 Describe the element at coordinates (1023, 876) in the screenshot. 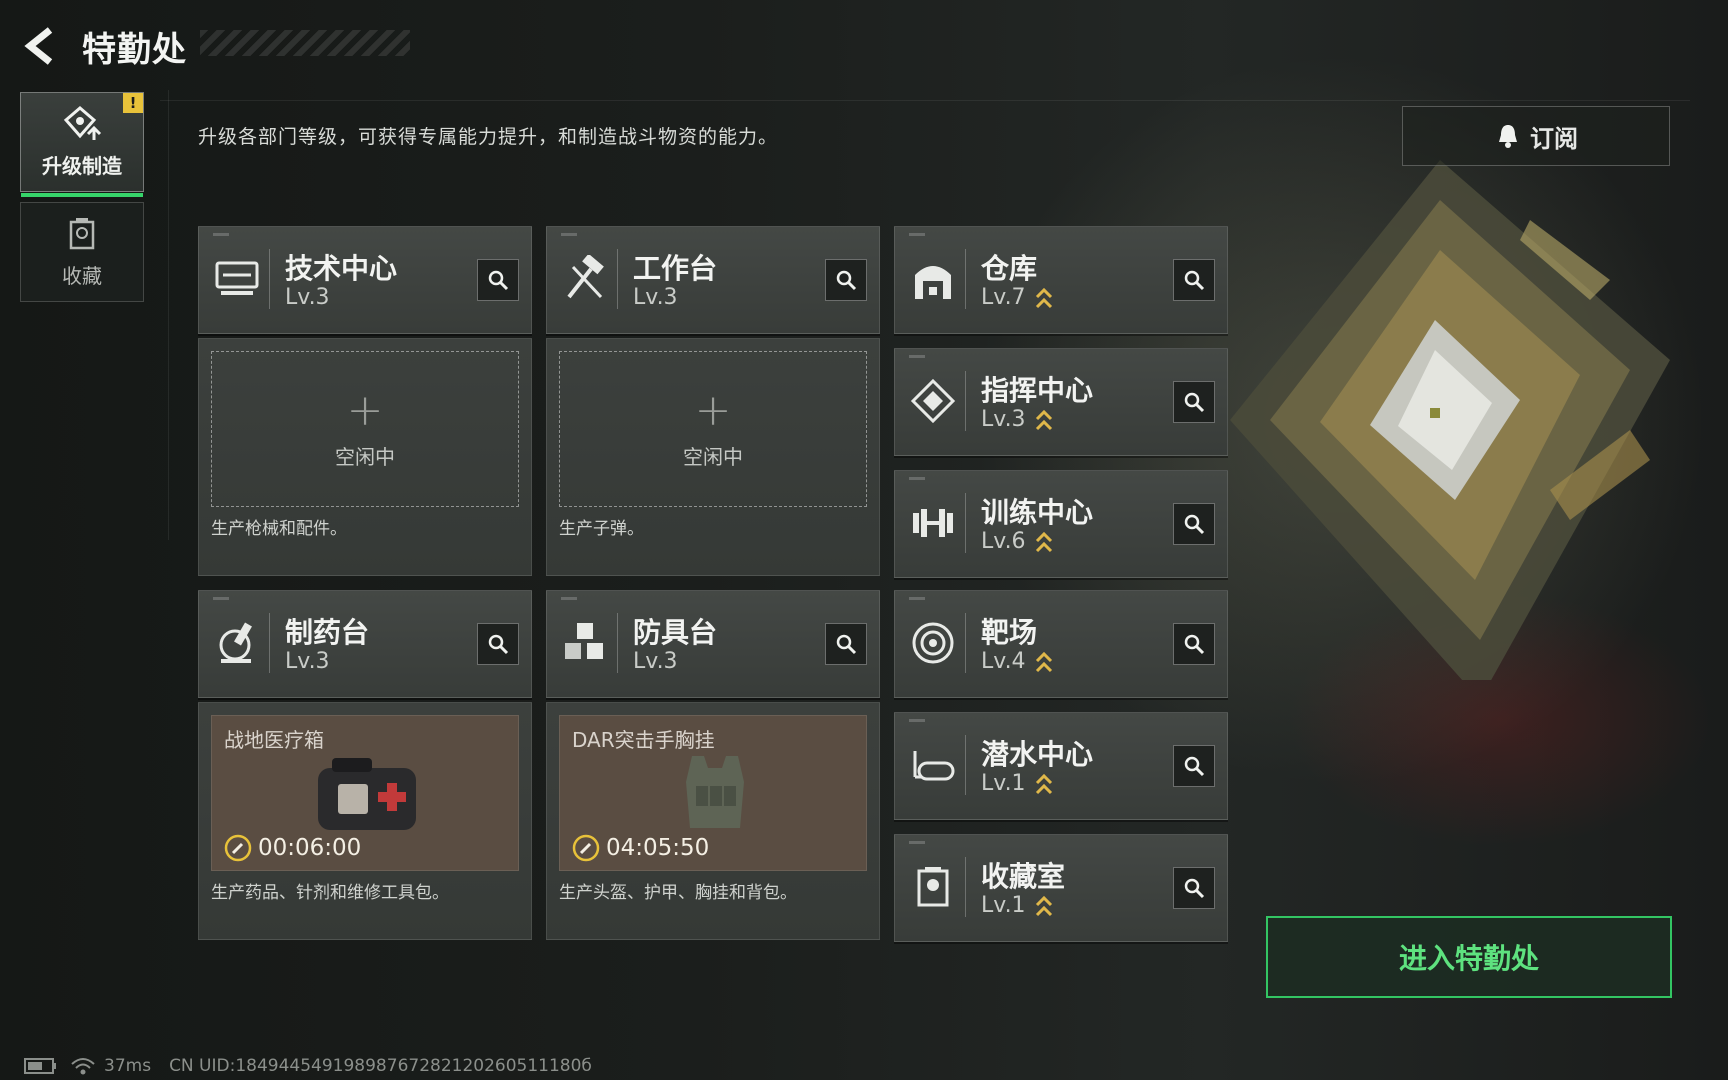

I see `facility-name: 收藏室` at that location.